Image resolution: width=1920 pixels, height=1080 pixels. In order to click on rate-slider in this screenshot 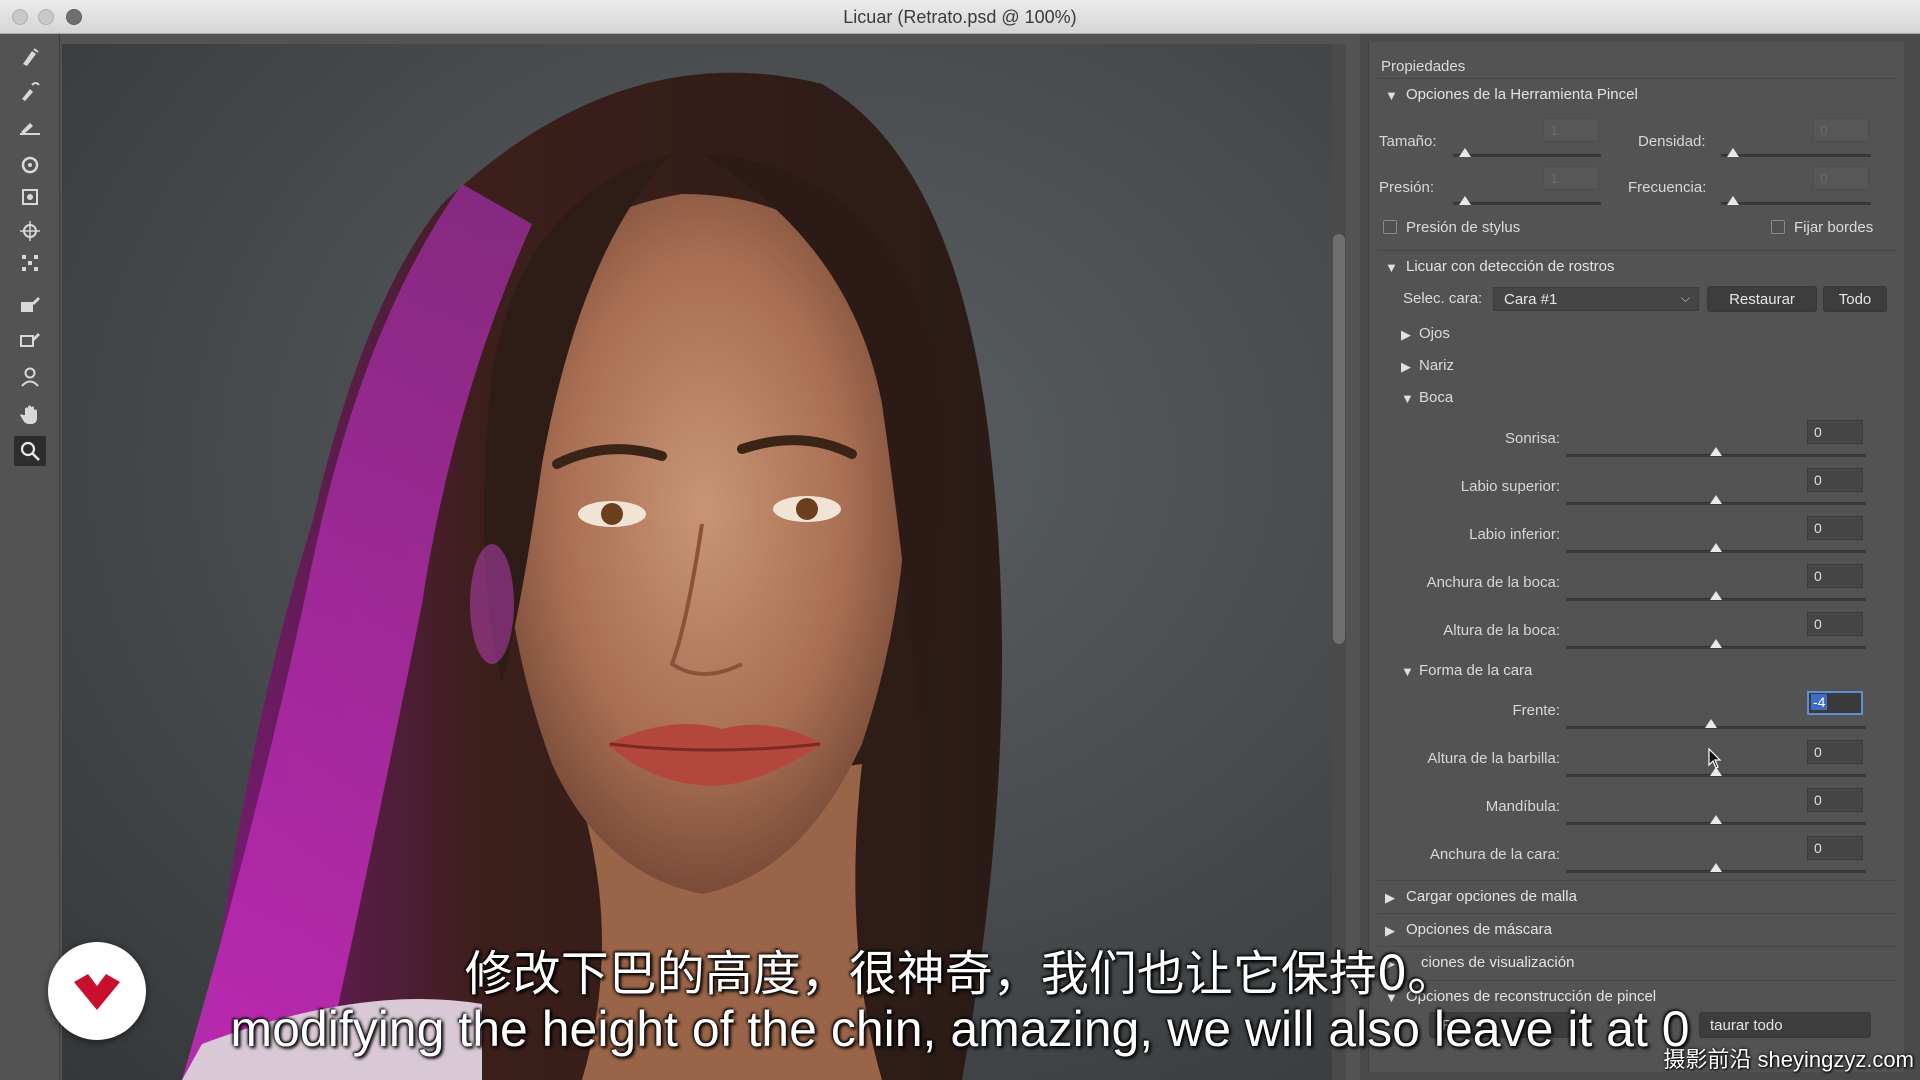, I will do `click(1796, 203)`.